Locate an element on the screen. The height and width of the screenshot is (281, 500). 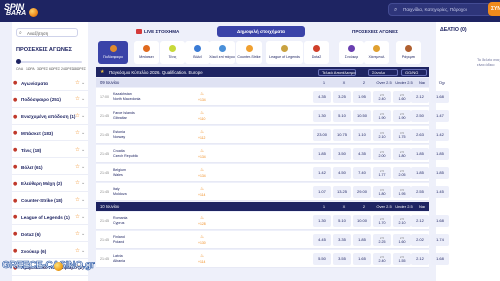
sport-card: Dota2 is located at coordinates (316, 52).